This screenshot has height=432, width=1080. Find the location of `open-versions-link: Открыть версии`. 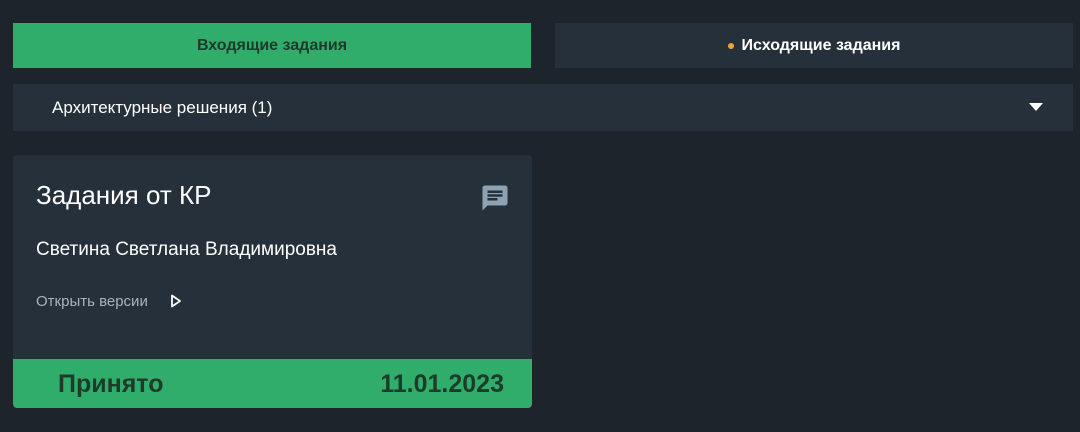

open-versions-link: Открыть версии is located at coordinates (109, 301).